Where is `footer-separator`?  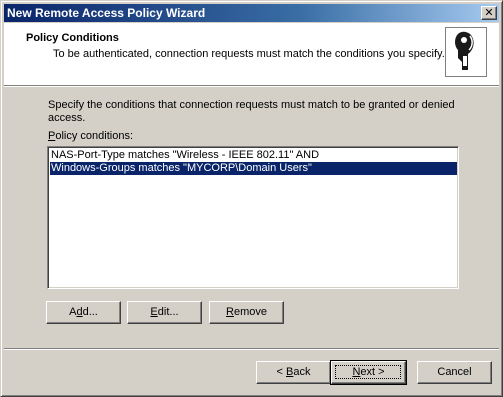
footer-separator is located at coordinates (251, 349).